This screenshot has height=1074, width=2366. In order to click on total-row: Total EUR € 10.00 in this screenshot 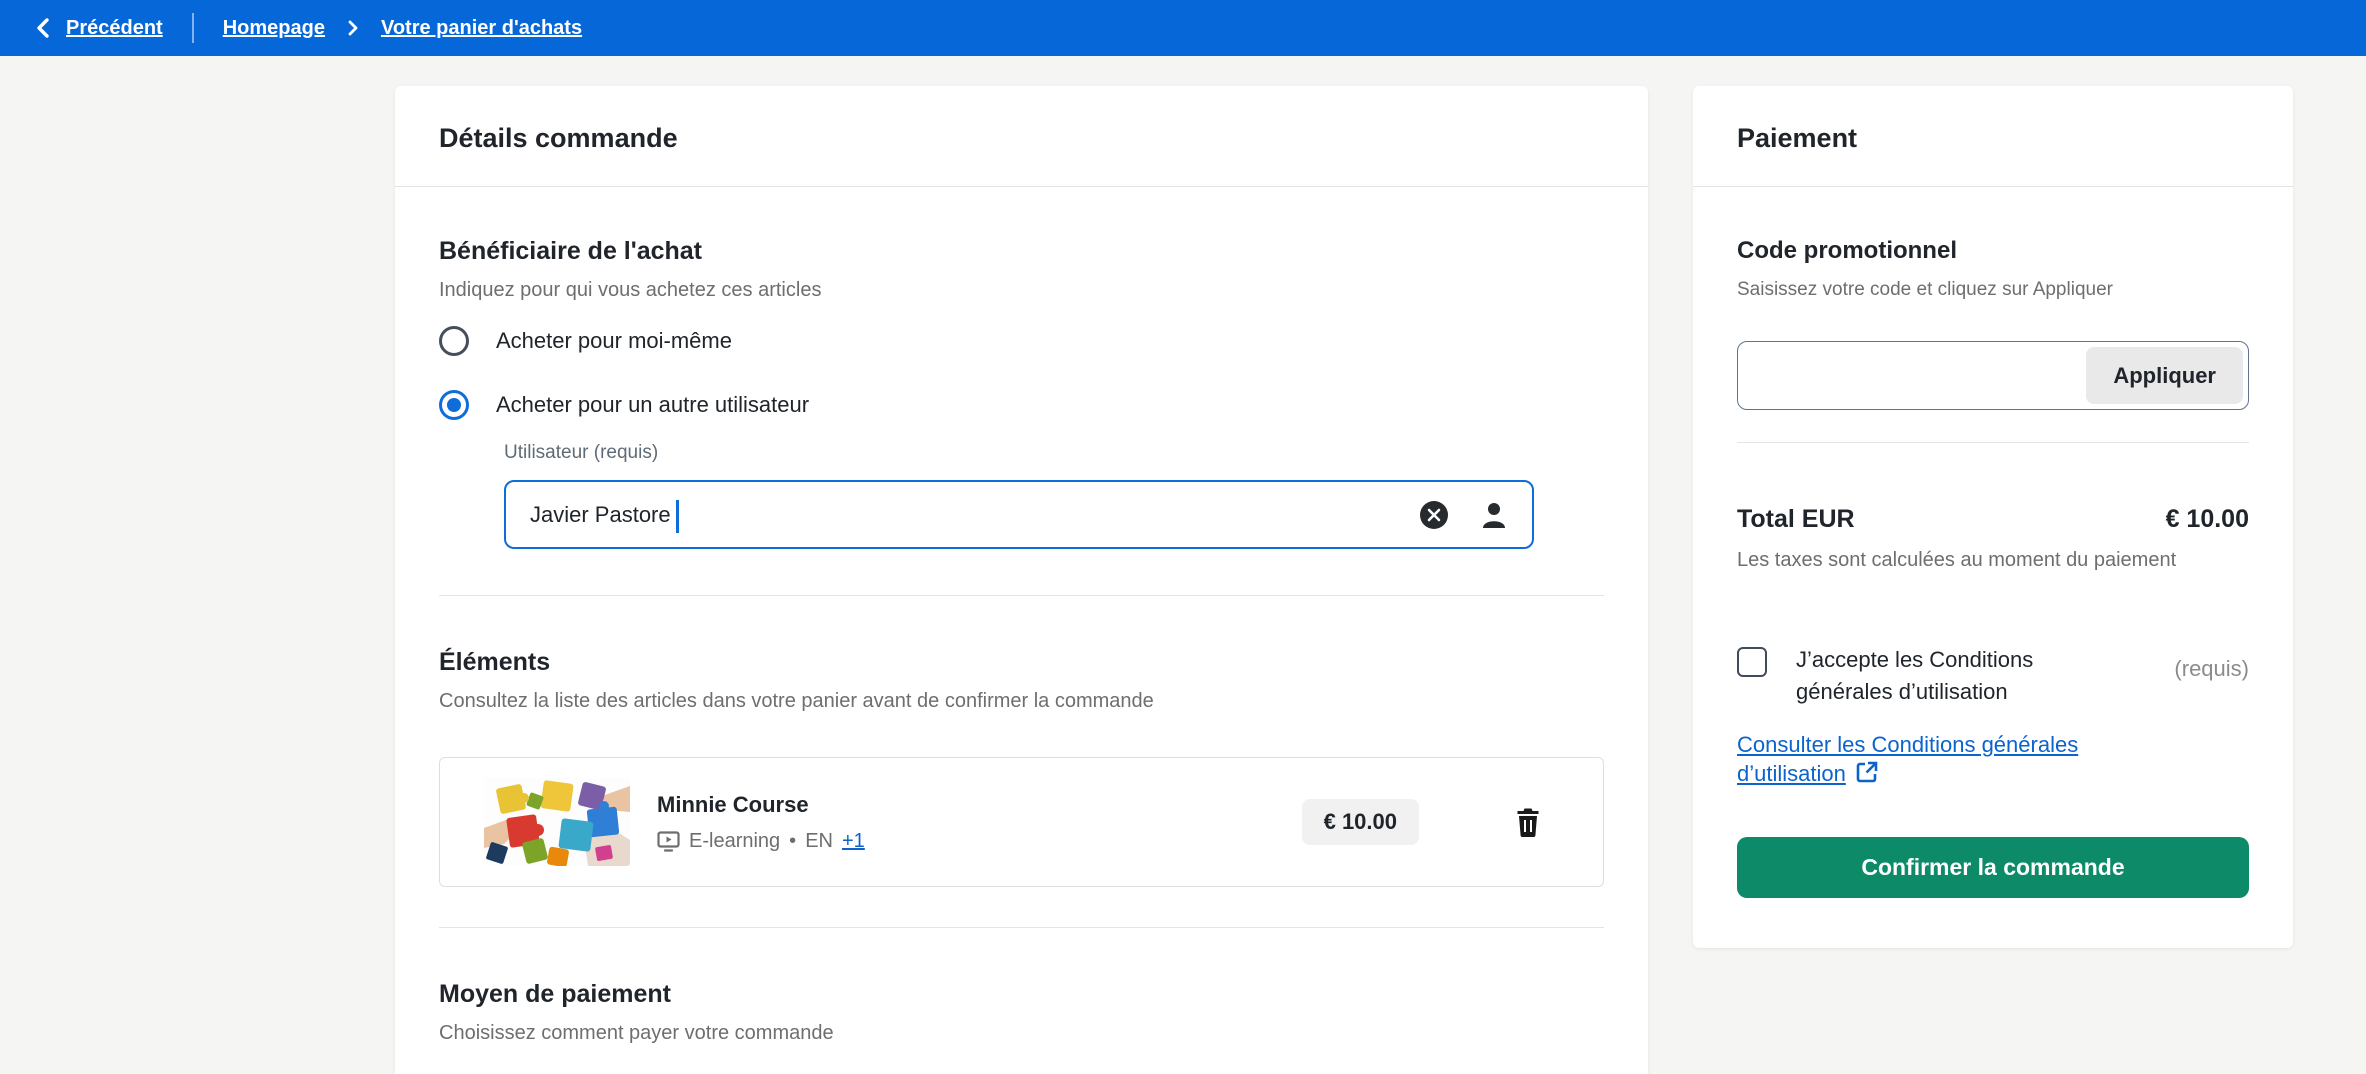, I will do `click(1993, 519)`.